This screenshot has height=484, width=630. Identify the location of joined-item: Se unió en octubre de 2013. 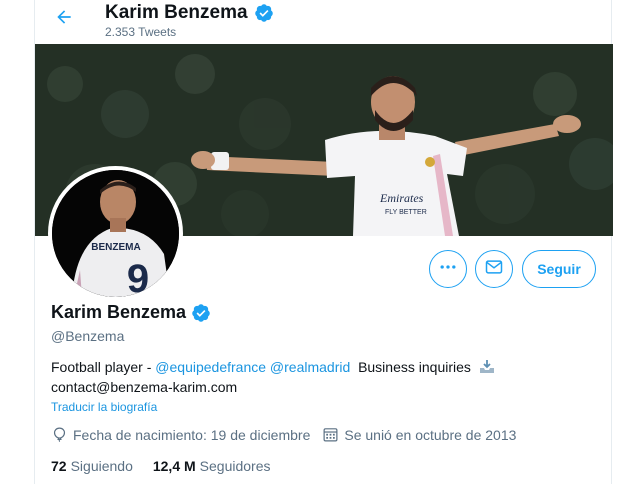
(419, 434).